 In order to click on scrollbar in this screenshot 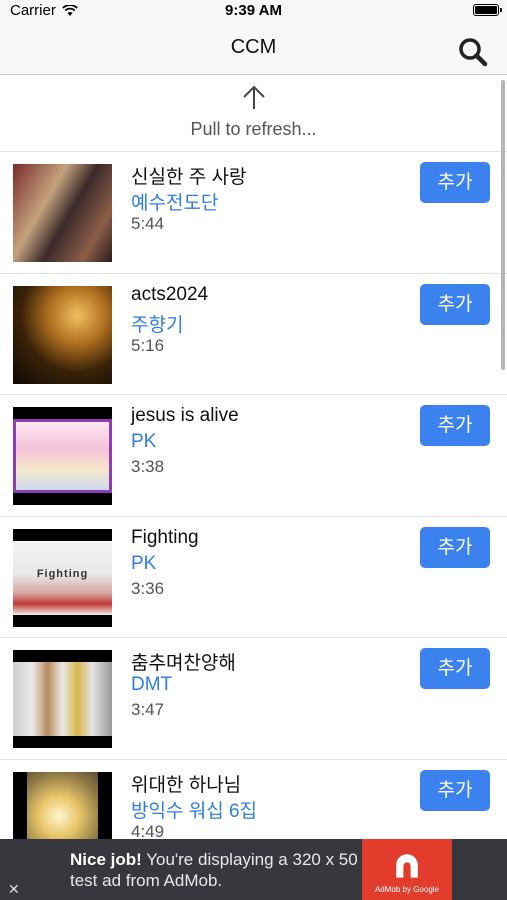, I will do `click(503, 225)`.